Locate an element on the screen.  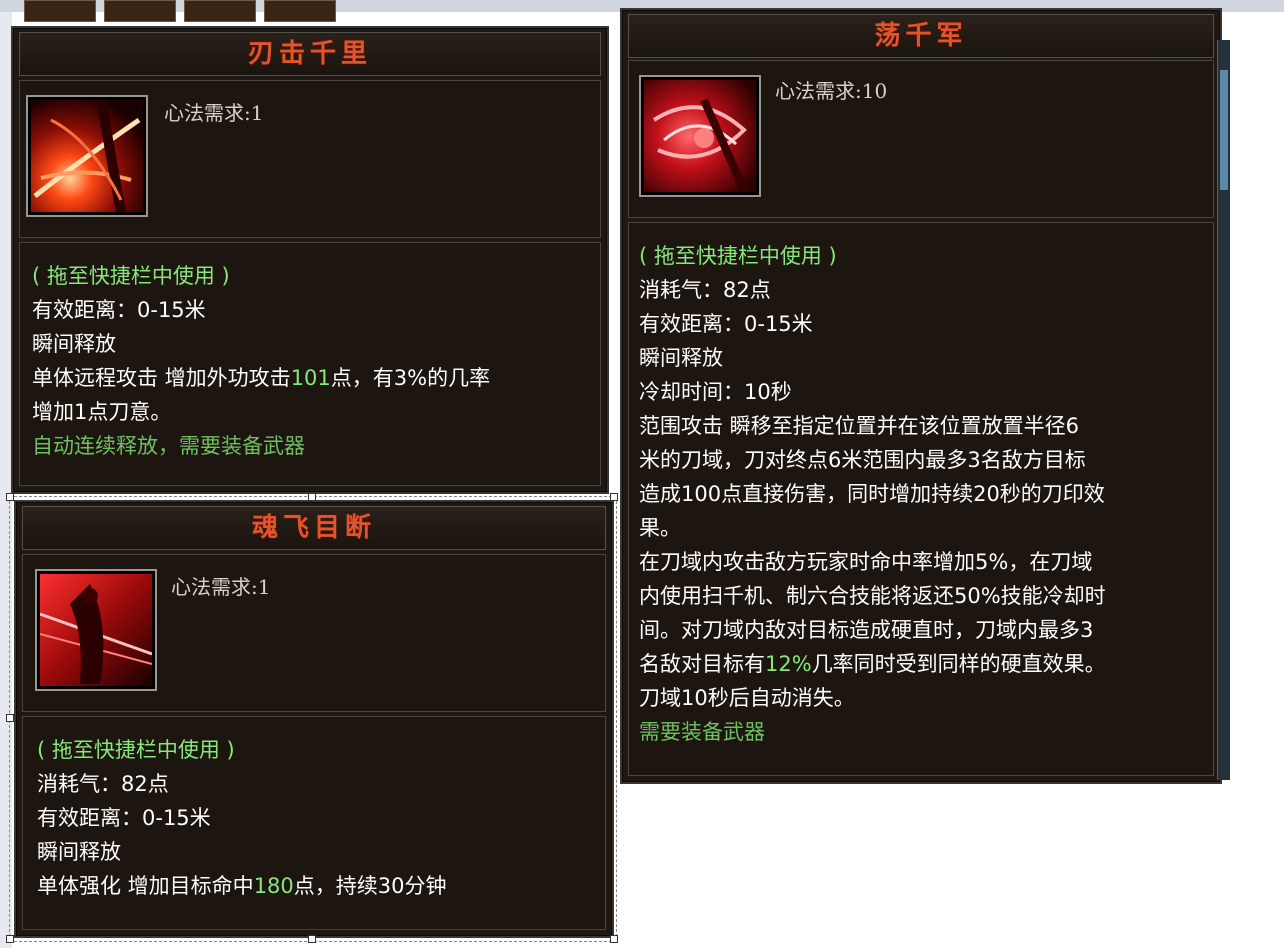
blade-slash-skill-icon is located at coordinates (87, 156).